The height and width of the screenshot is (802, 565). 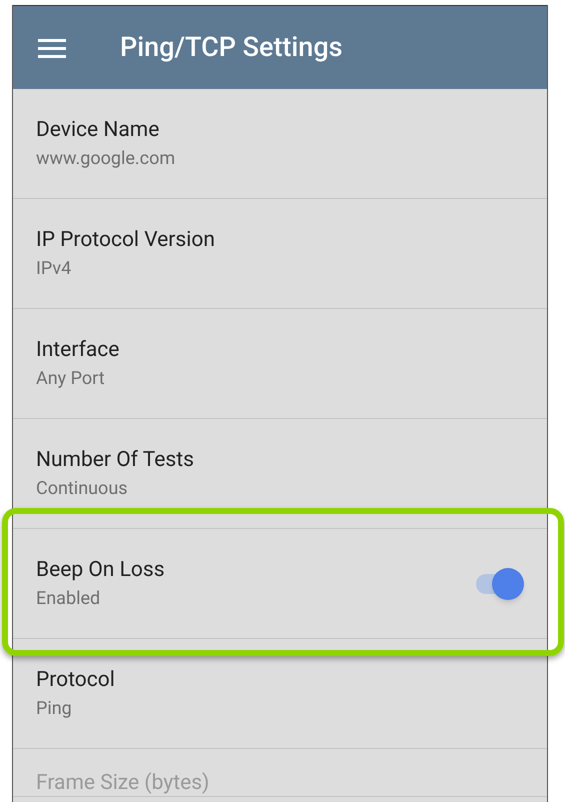 I want to click on setting-label: Device Name, so click(x=98, y=129).